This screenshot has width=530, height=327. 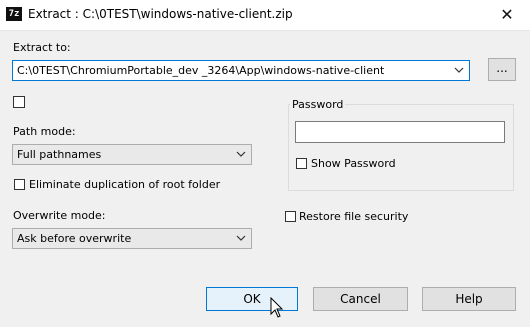 What do you see at coordinates (44, 131) in the screenshot?
I see `path-mode-label: Path mode:` at bounding box center [44, 131].